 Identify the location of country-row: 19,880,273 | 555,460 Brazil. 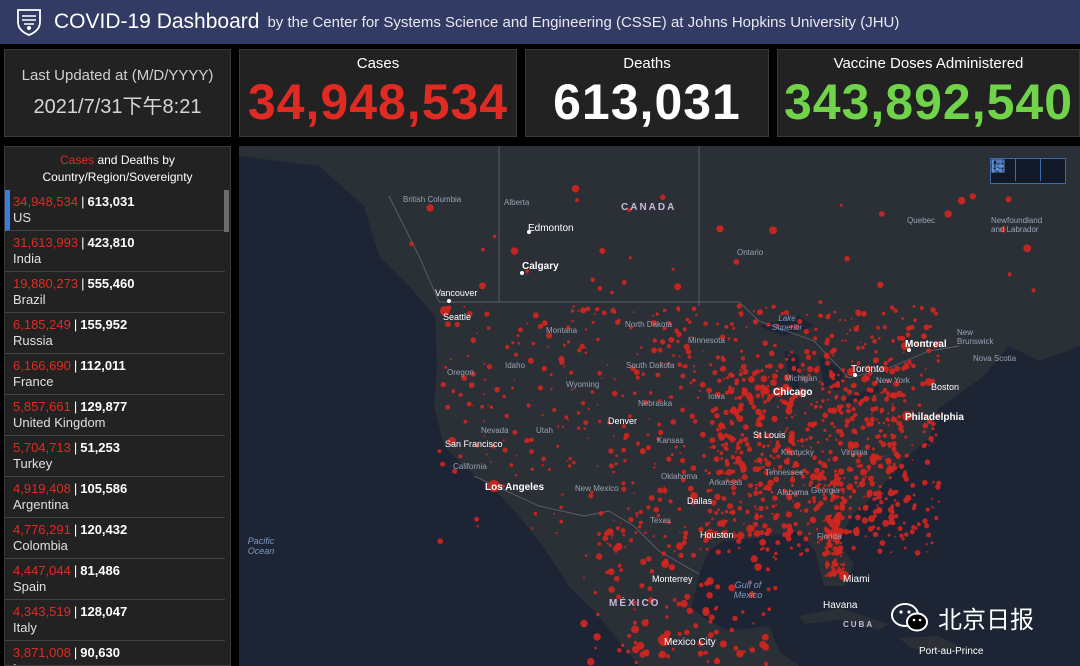
(115, 292).